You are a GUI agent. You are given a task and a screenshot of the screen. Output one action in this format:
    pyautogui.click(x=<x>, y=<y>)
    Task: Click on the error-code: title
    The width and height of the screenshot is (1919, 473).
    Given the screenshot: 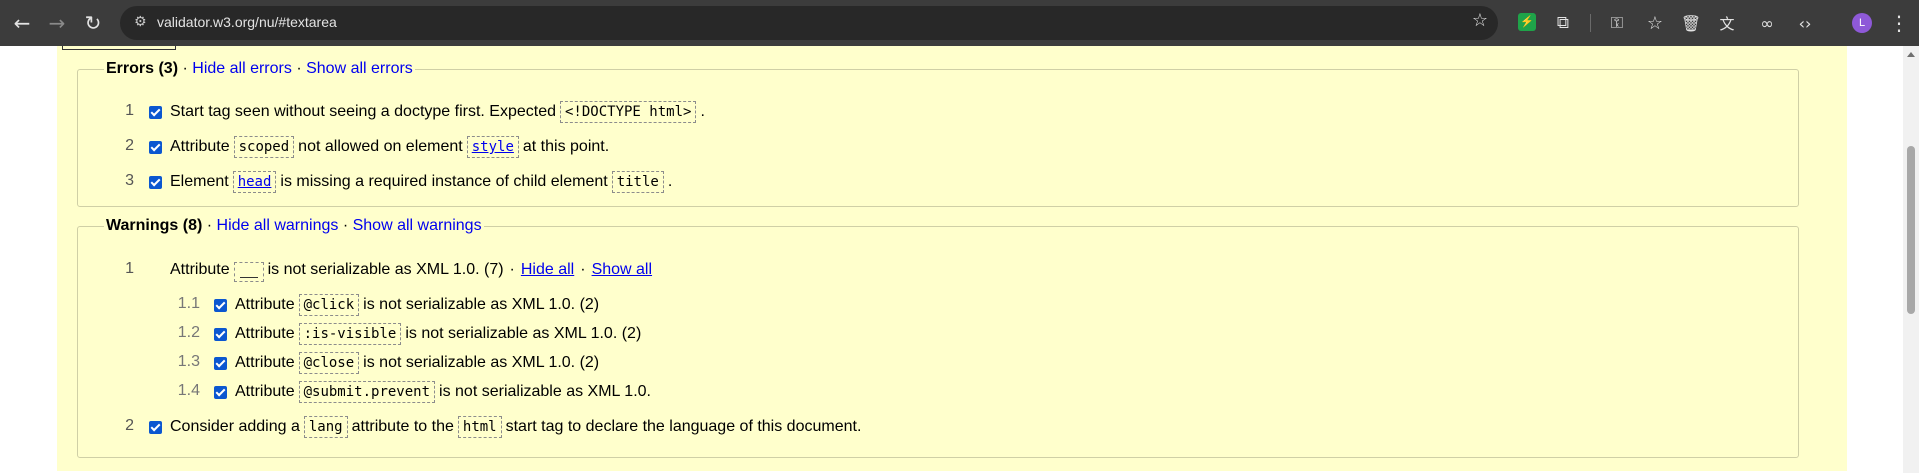 What is the action you would take?
    pyautogui.click(x=637, y=182)
    